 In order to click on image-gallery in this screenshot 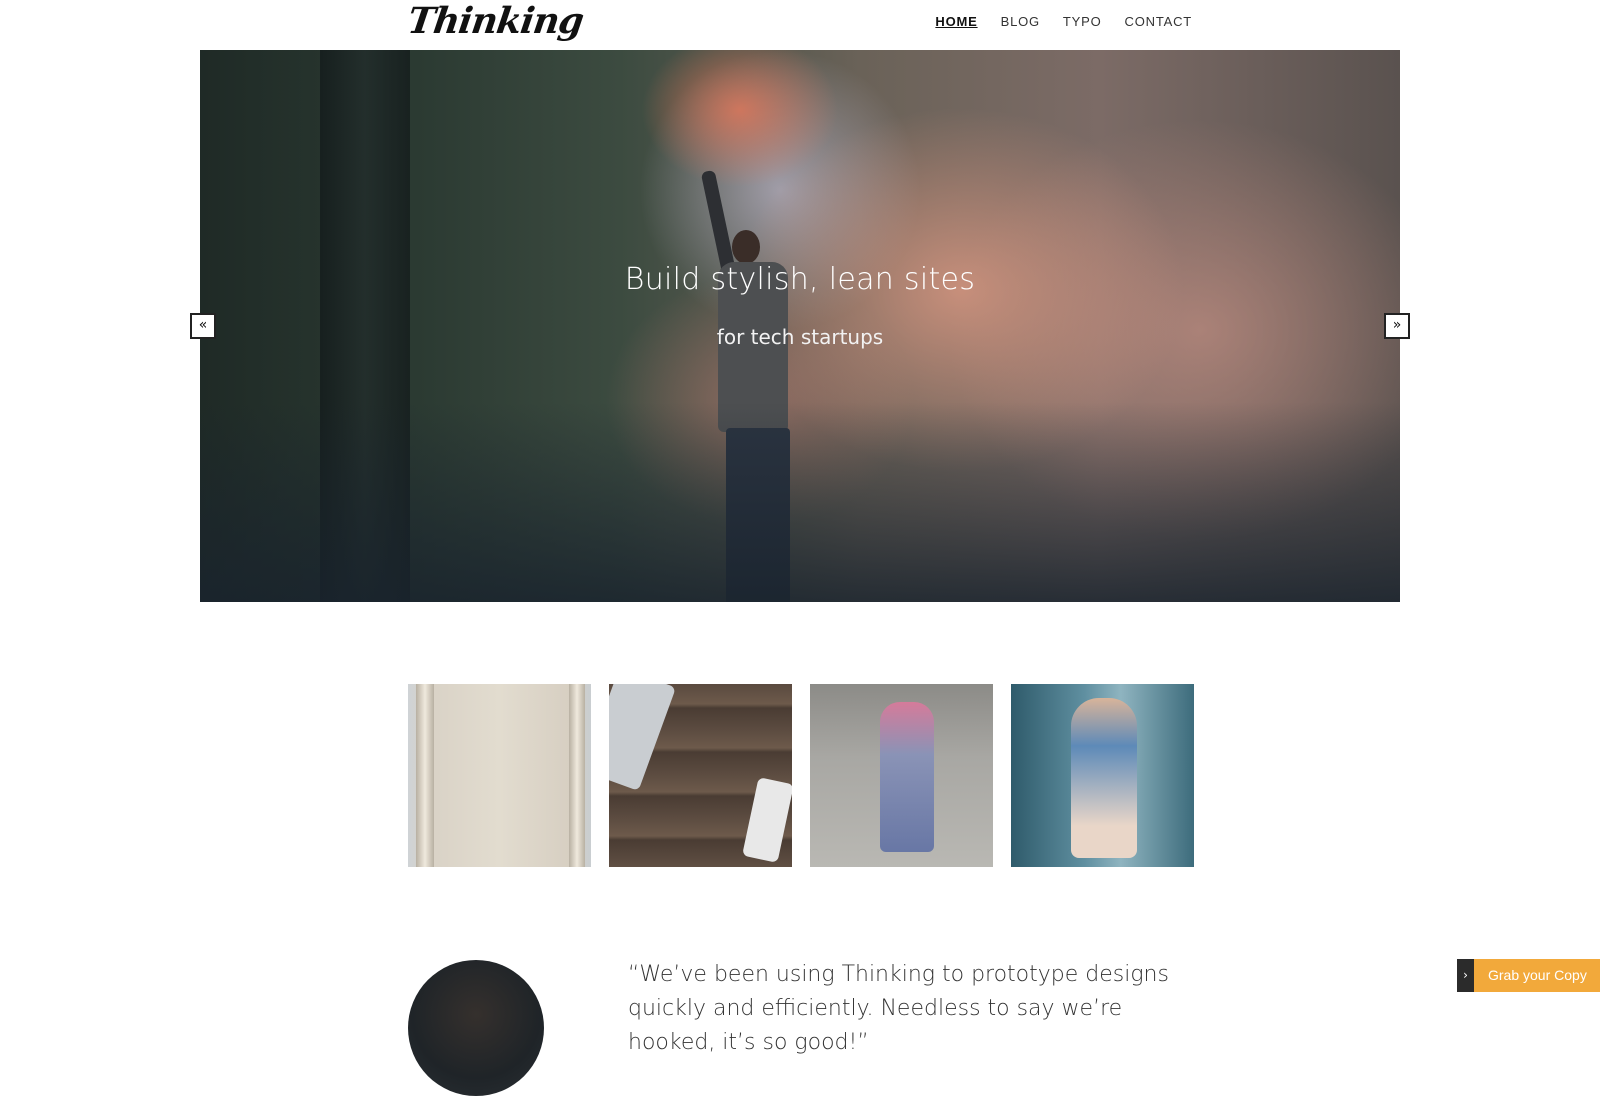, I will do `click(801, 775)`.